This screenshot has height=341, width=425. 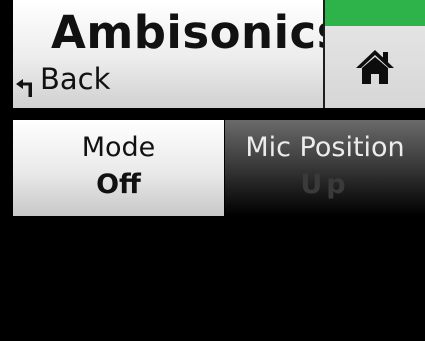 I want to click on mode-button: Mode Off, so click(x=118, y=168).